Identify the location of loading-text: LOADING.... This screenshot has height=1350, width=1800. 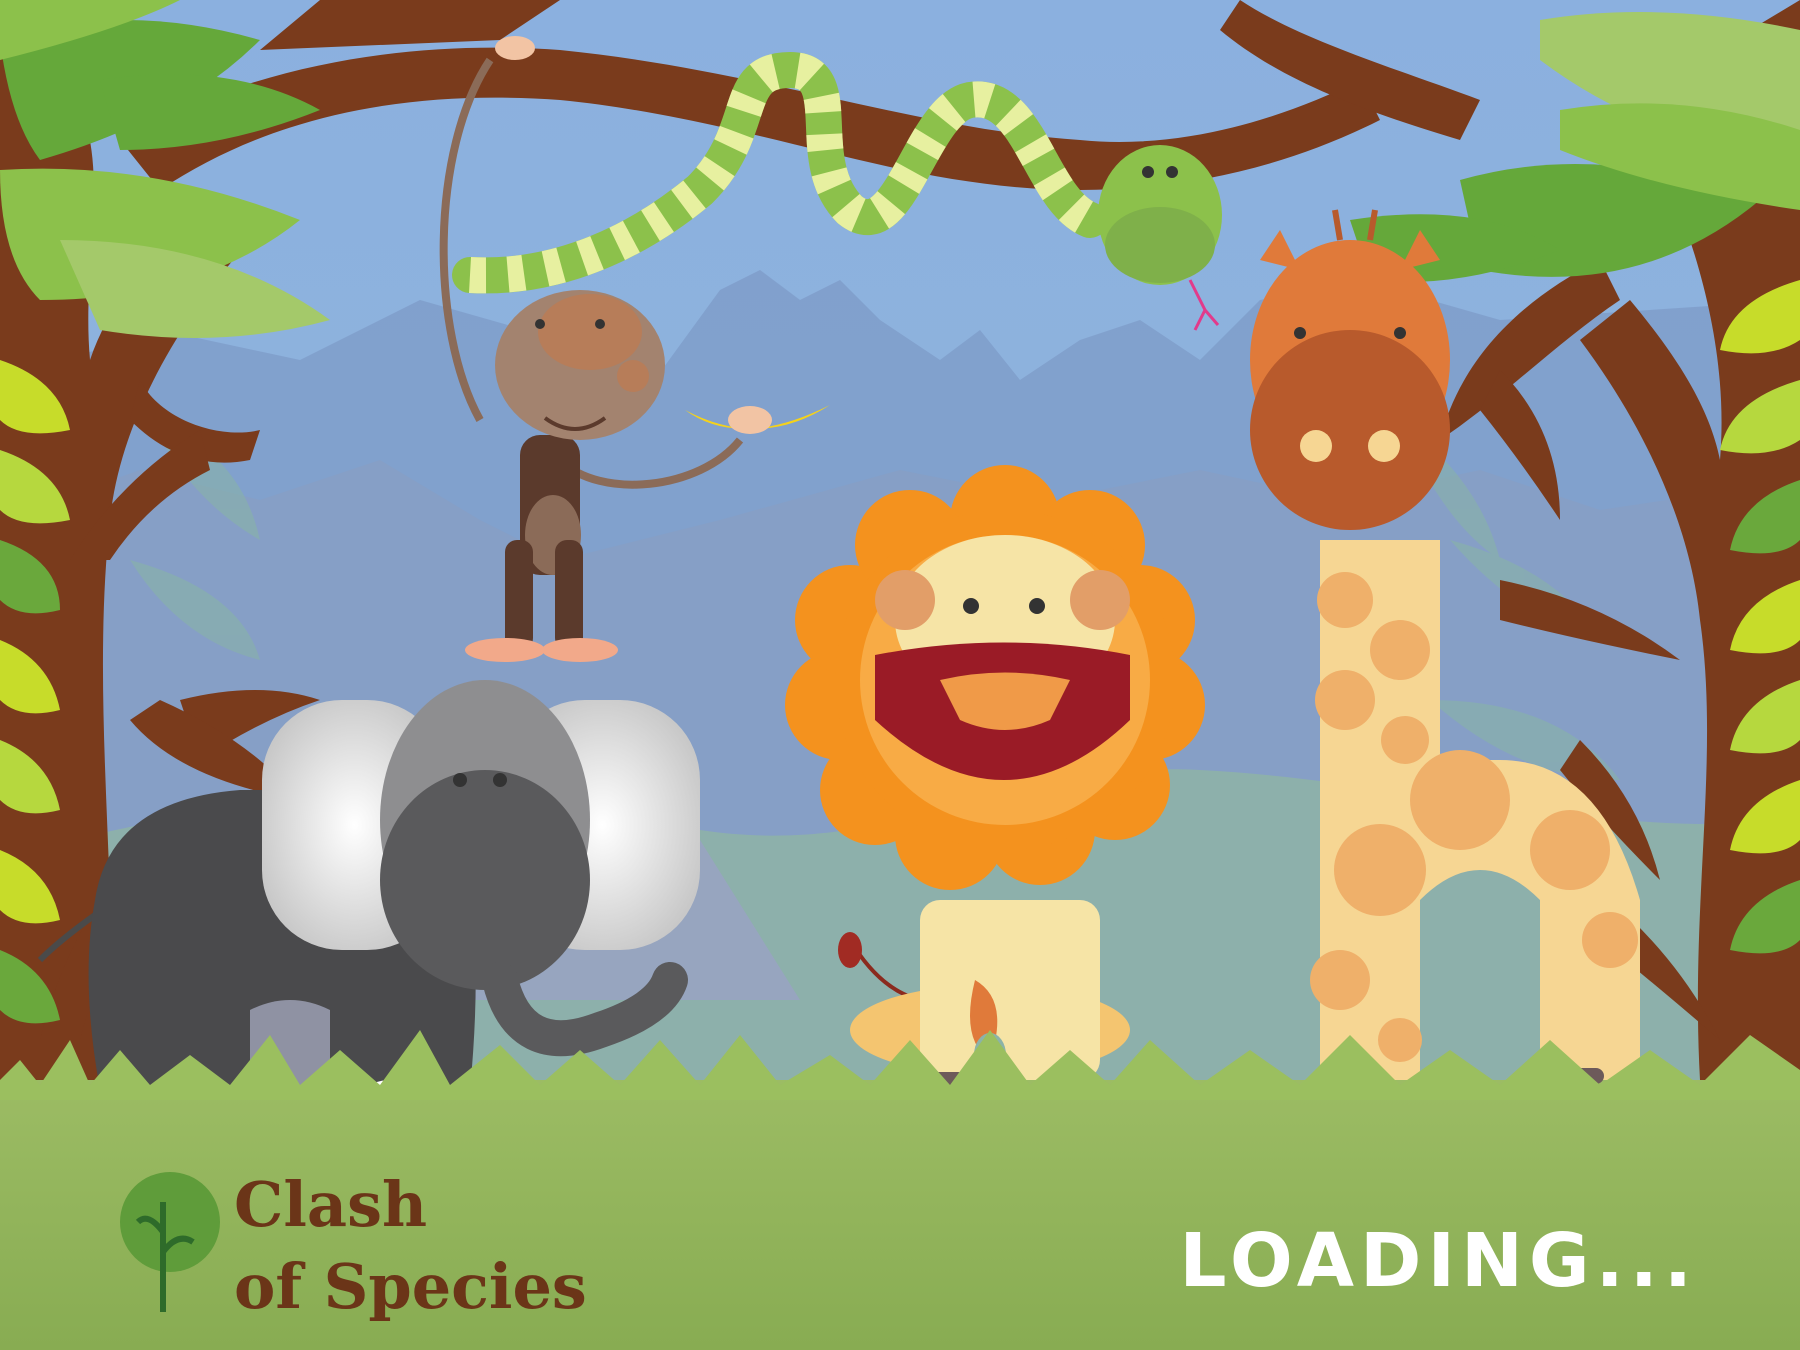
(1438, 1261).